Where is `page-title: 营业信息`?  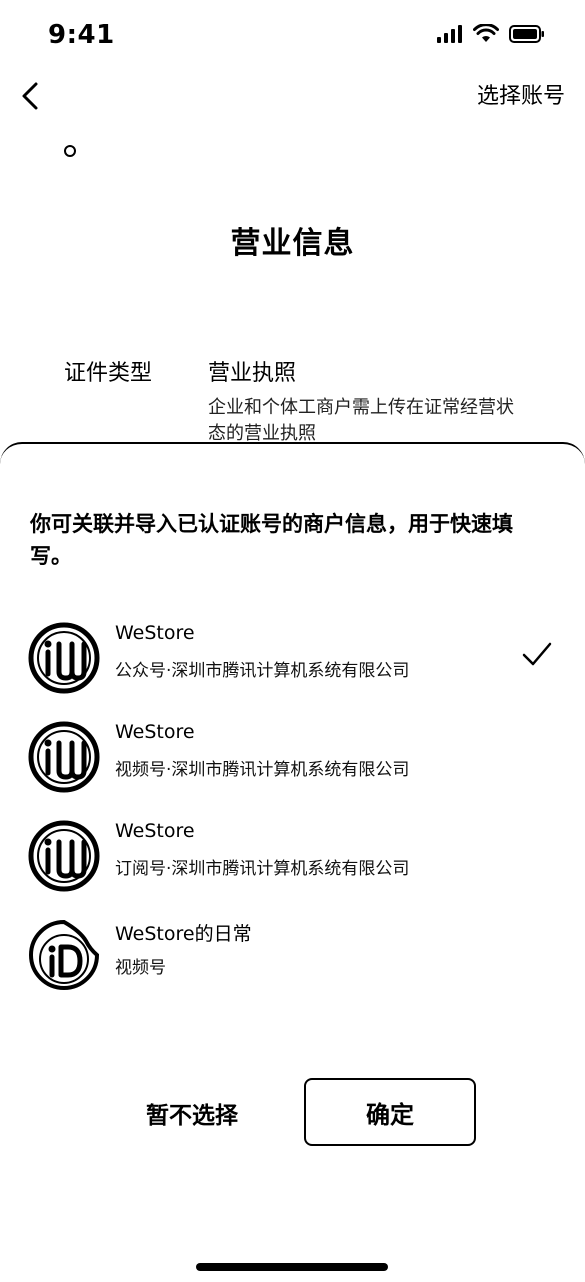
page-title: 营业信息 is located at coordinates (292, 243).